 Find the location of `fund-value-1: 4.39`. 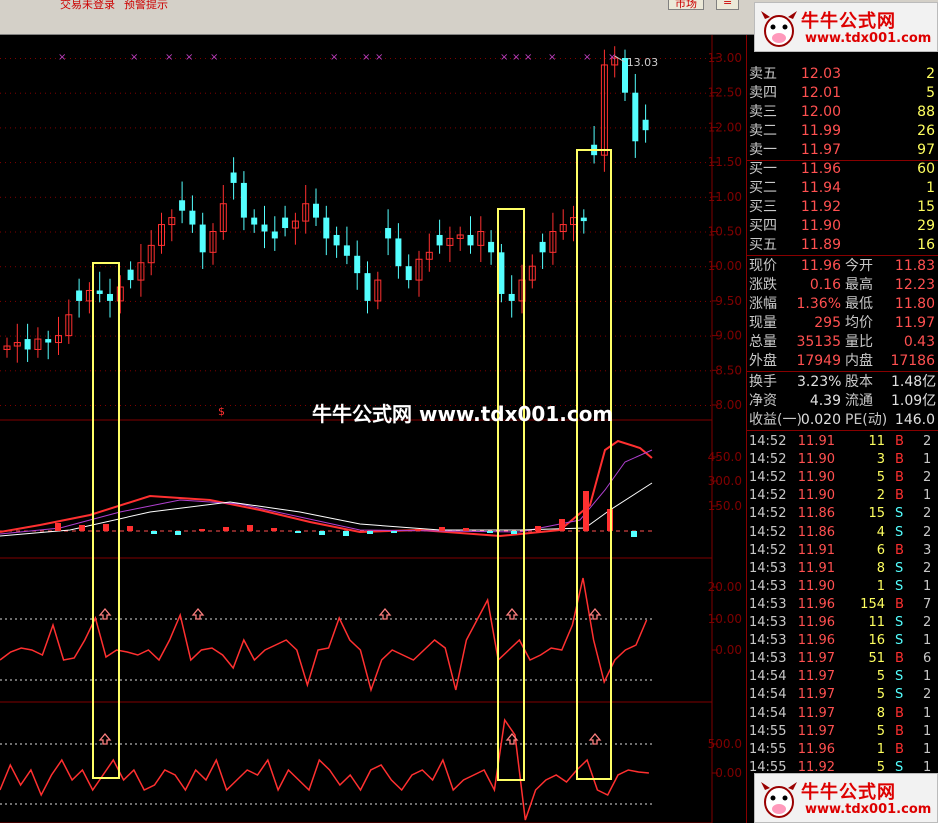

fund-value-1: 4.39 is located at coordinates (825, 401).